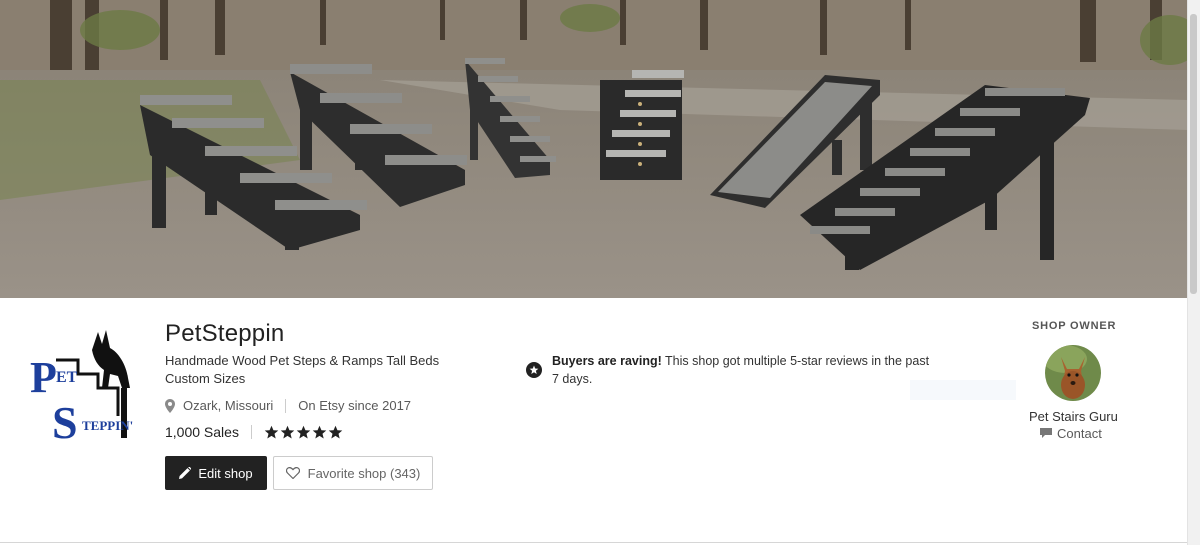  Describe the element at coordinates (1074, 326) in the screenshot. I see `shop-owner-heading: SHOP OWNER` at that location.